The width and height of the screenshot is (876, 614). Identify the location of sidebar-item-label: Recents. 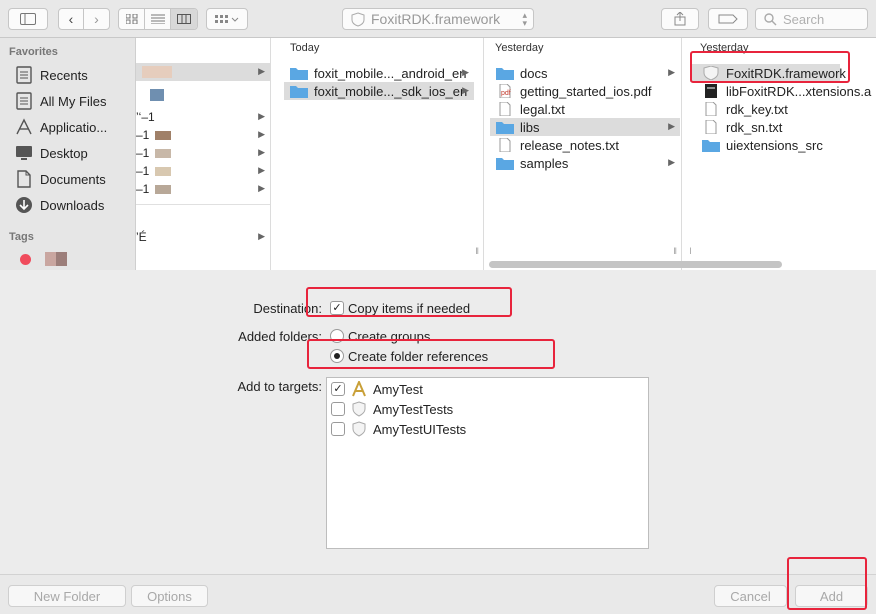
(64, 75).